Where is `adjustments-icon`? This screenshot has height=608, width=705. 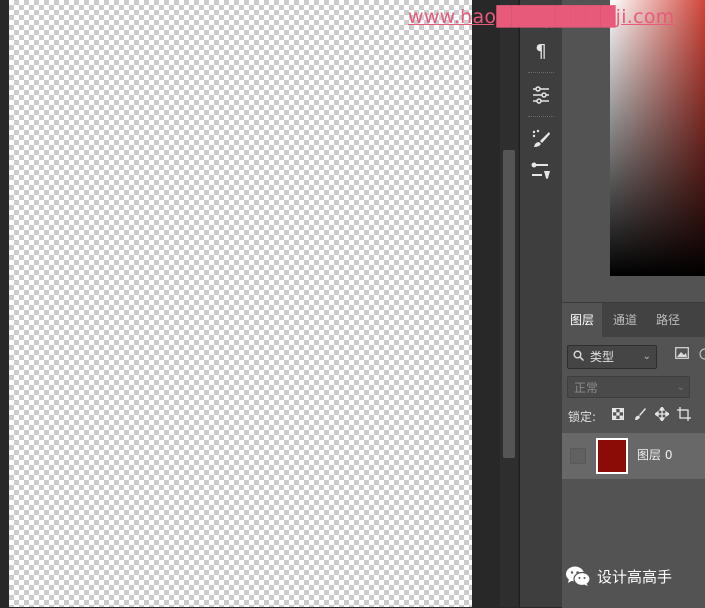
adjustments-icon is located at coordinates (541, 95).